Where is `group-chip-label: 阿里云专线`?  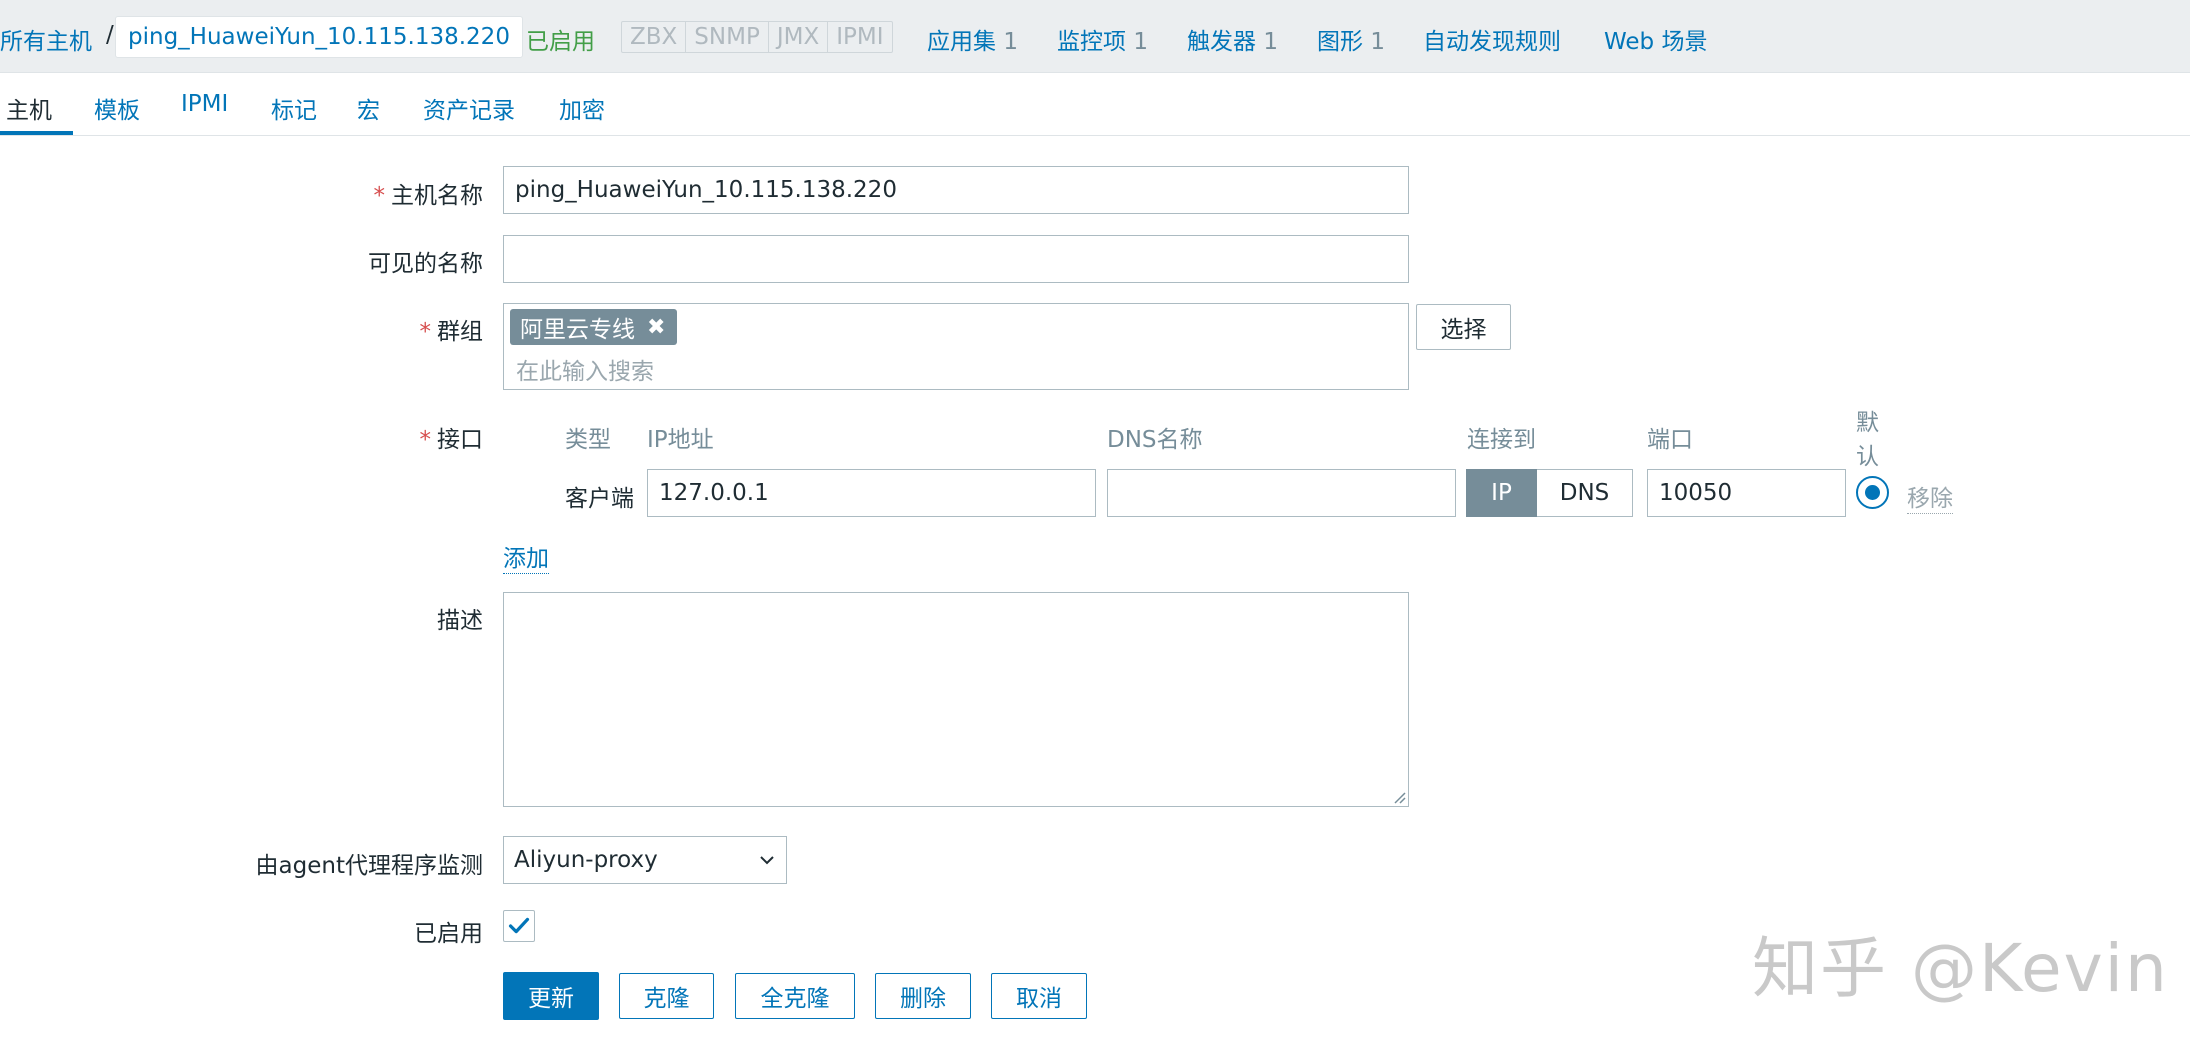 group-chip-label: 阿里云专线 is located at coordinates (577, 330).